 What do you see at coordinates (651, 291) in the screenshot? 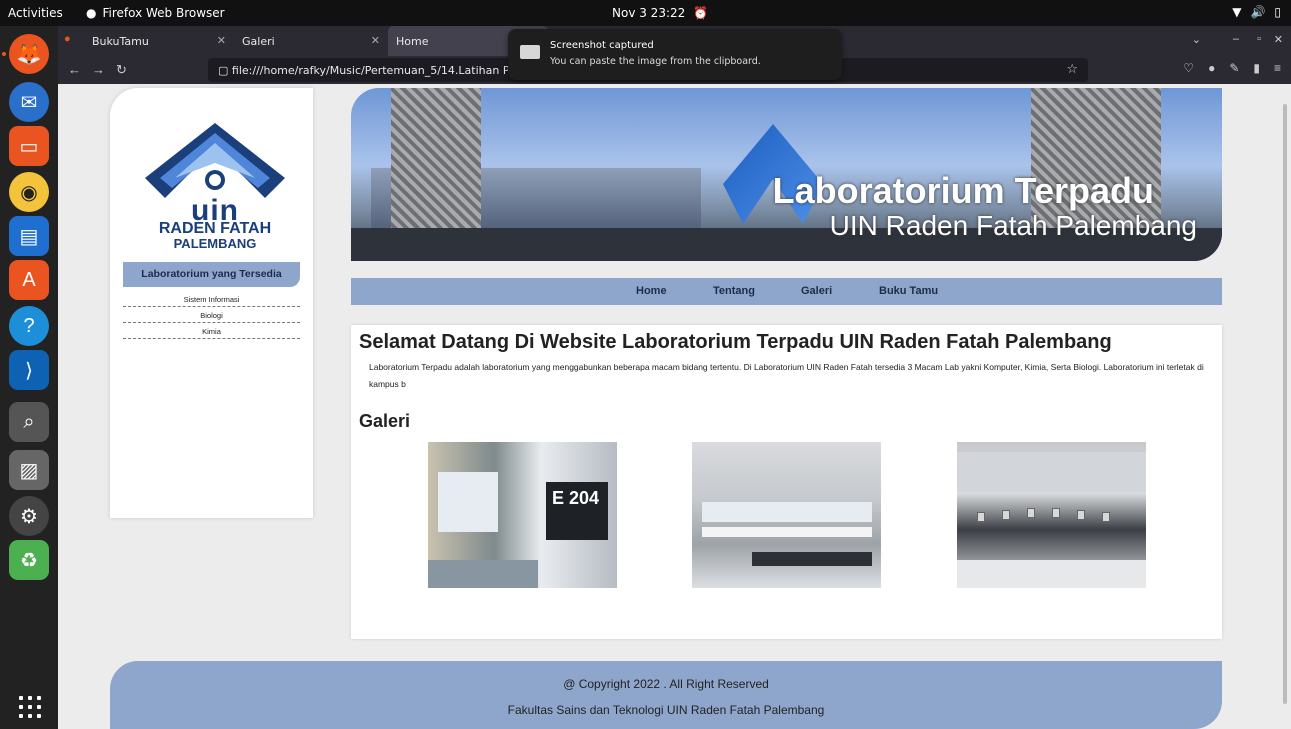
I see `nav-home: Home` at bounding box center [651, 291].